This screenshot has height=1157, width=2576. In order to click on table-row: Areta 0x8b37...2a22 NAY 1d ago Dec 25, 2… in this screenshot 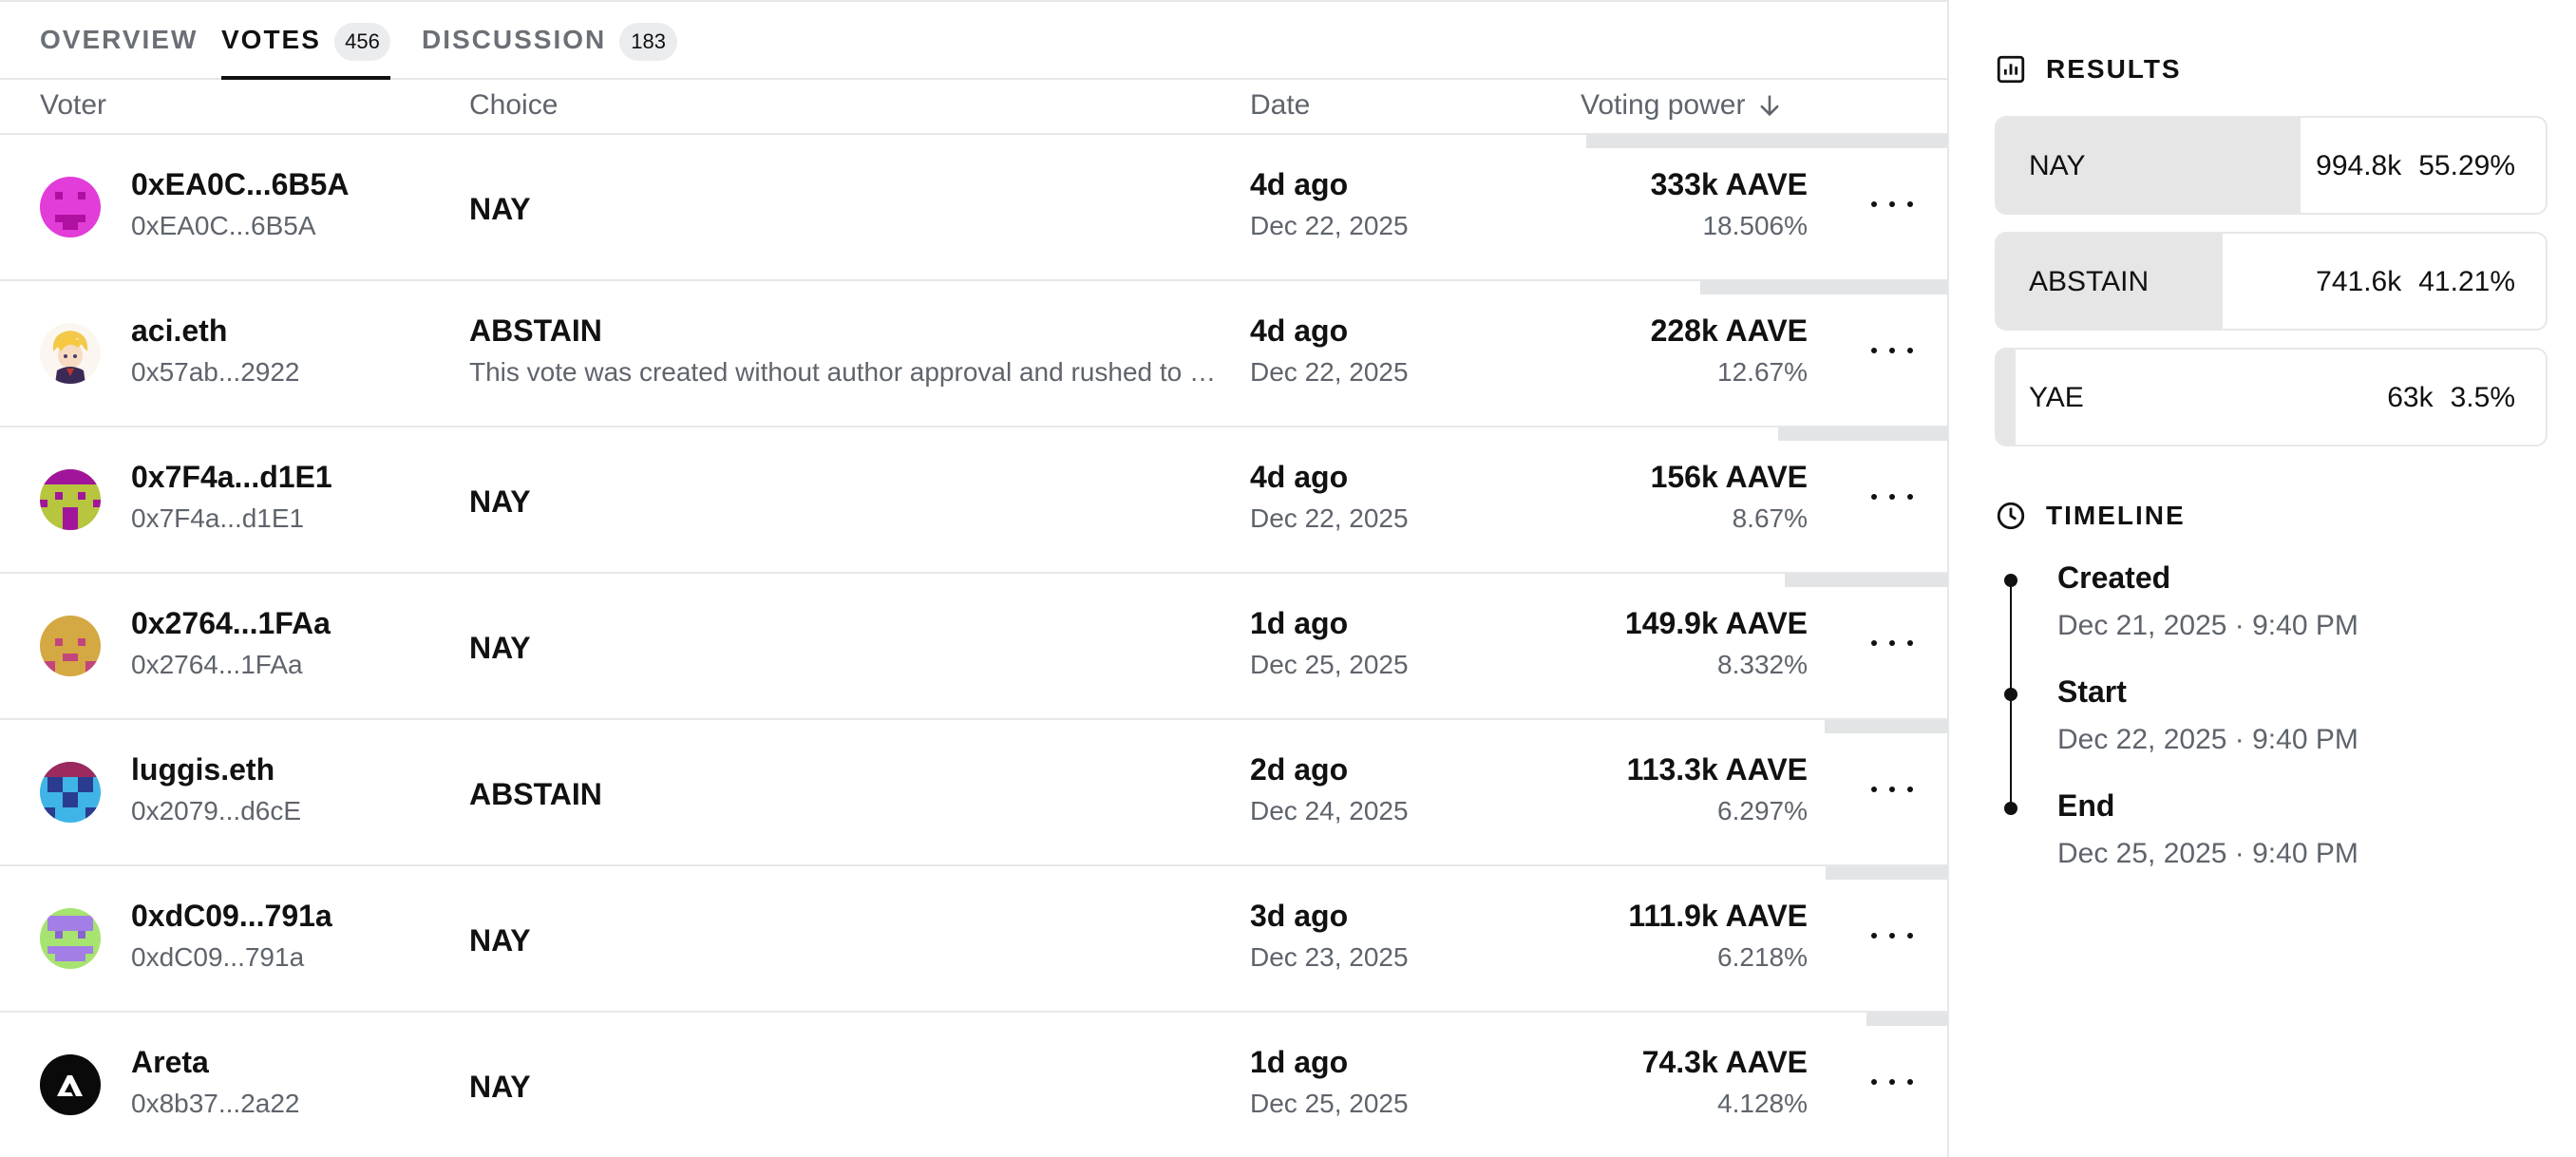, I will do `click(973, 1085)`.